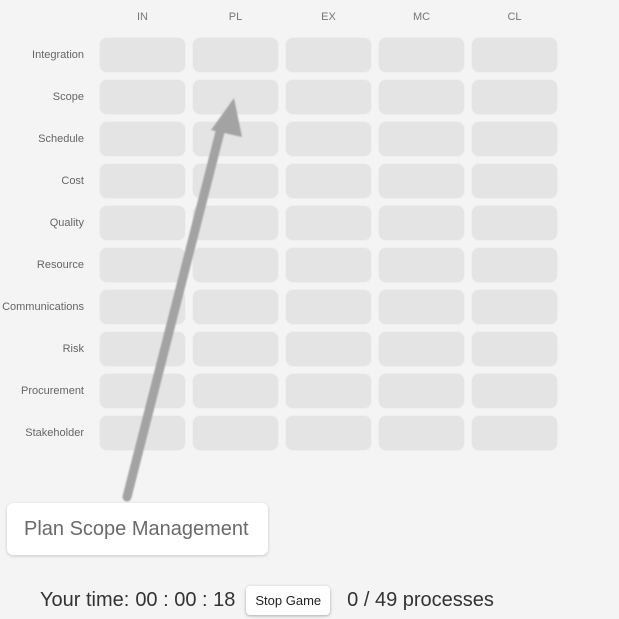 Image resolution: width=619 pixels, height=619 pixels. I want to click on drop-cell-stakeholder-in, so click(142, 433).